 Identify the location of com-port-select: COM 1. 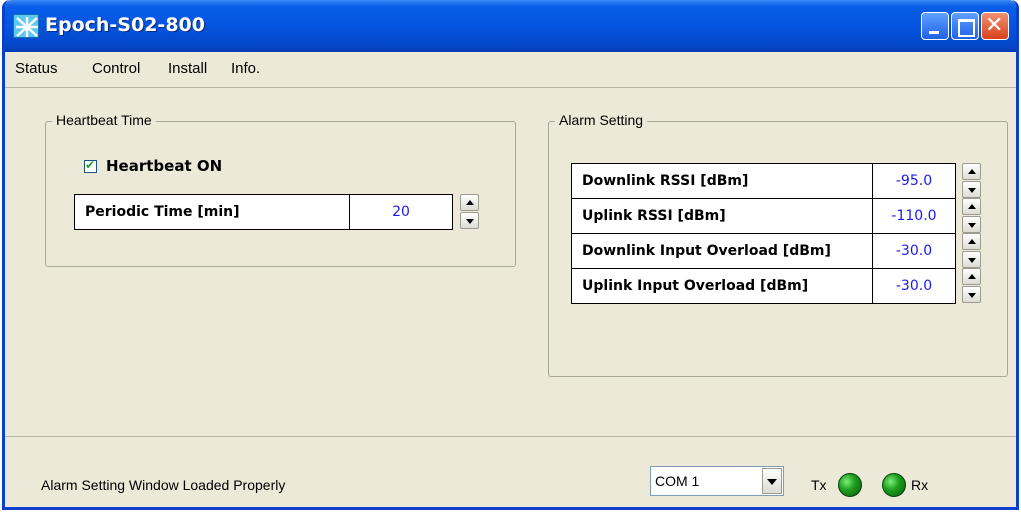
(717, 481).